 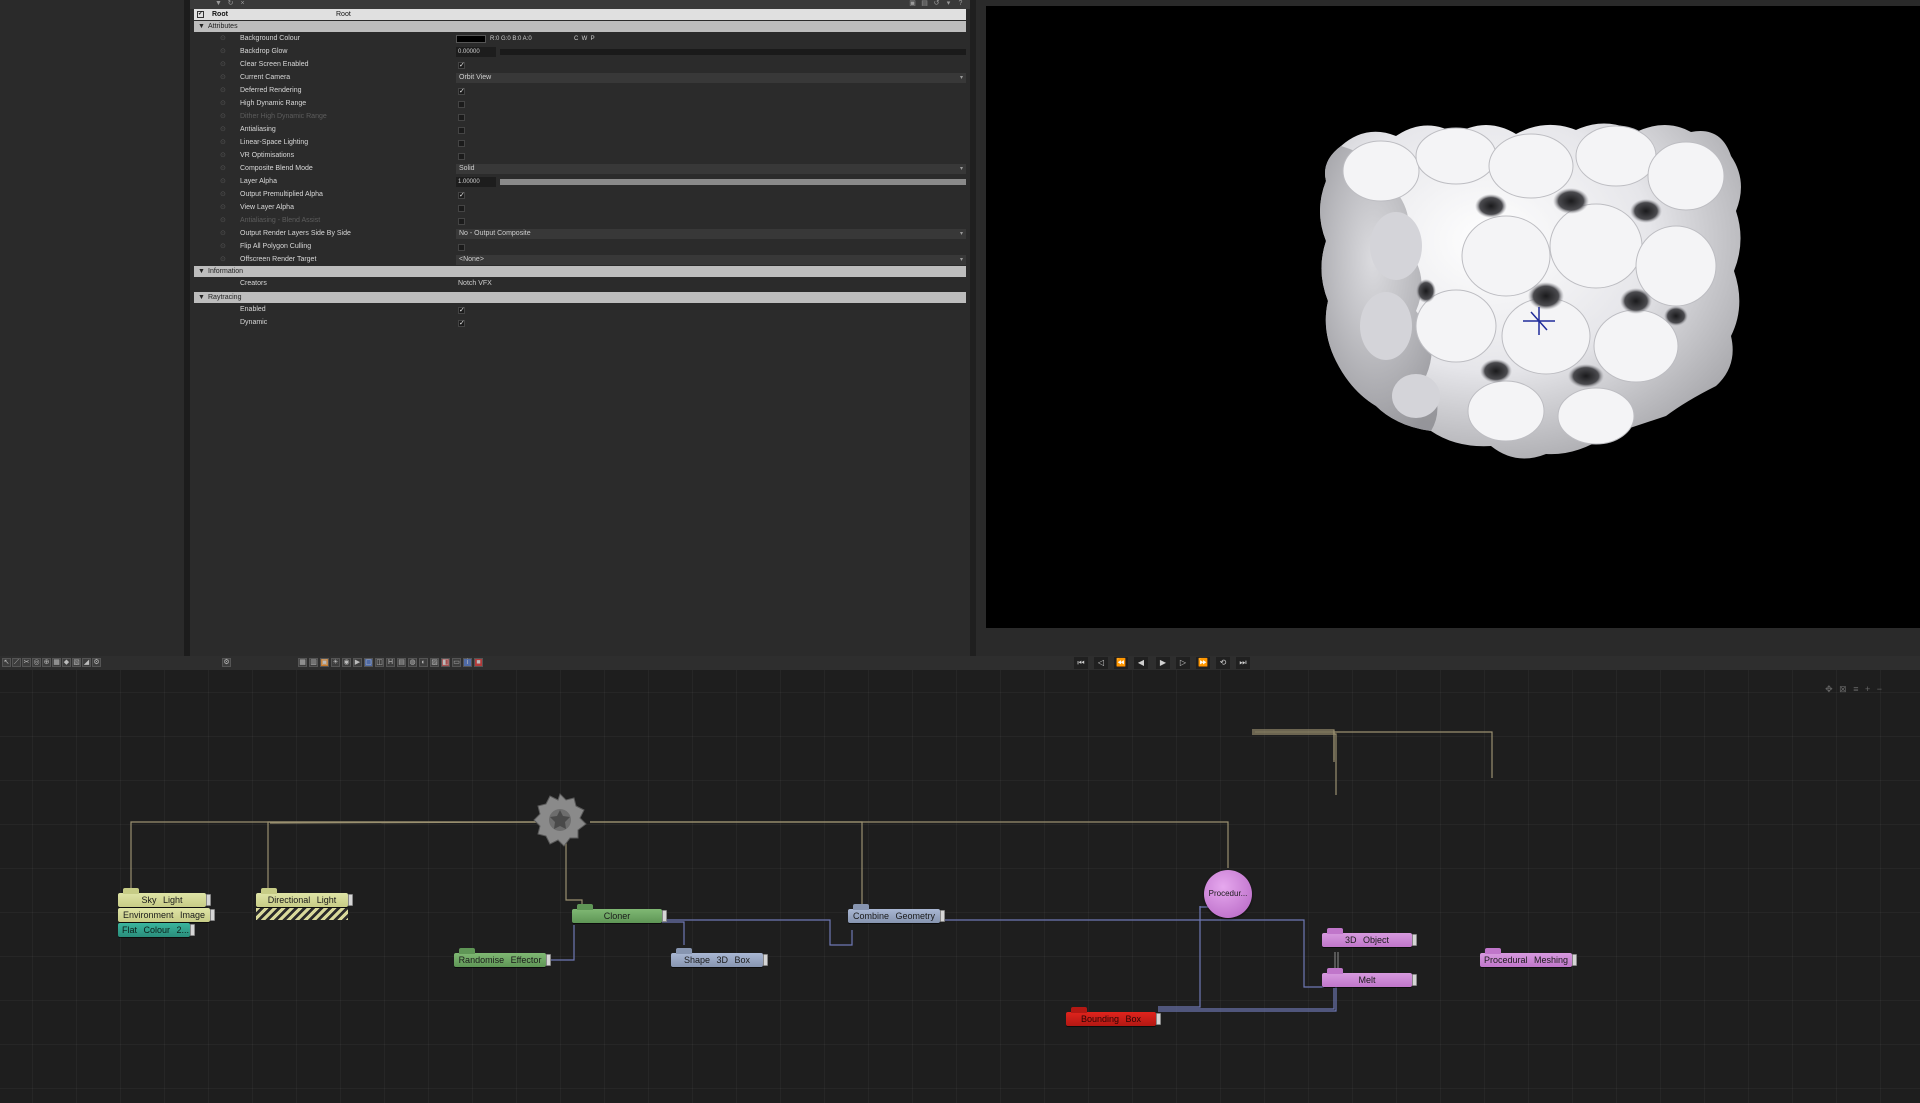 I want to click on section-information: ▼ Information, so click(x=580, y=271).